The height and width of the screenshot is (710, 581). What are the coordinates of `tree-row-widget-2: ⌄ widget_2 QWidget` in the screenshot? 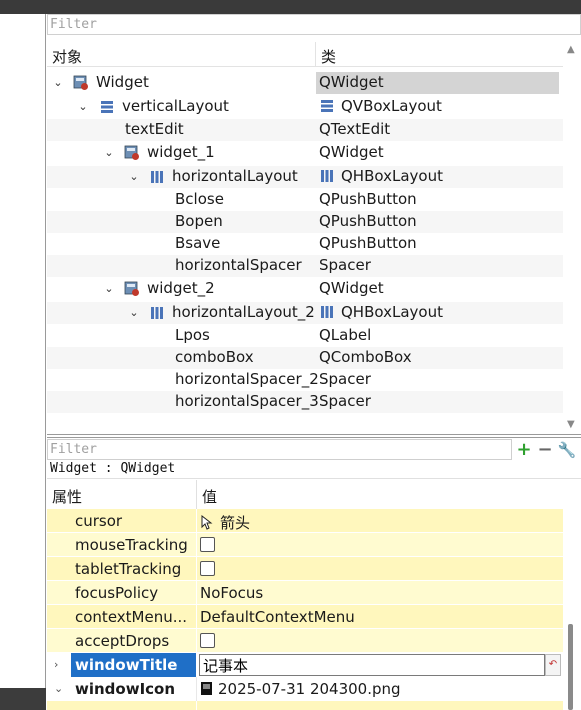 It's located at (305, 289).